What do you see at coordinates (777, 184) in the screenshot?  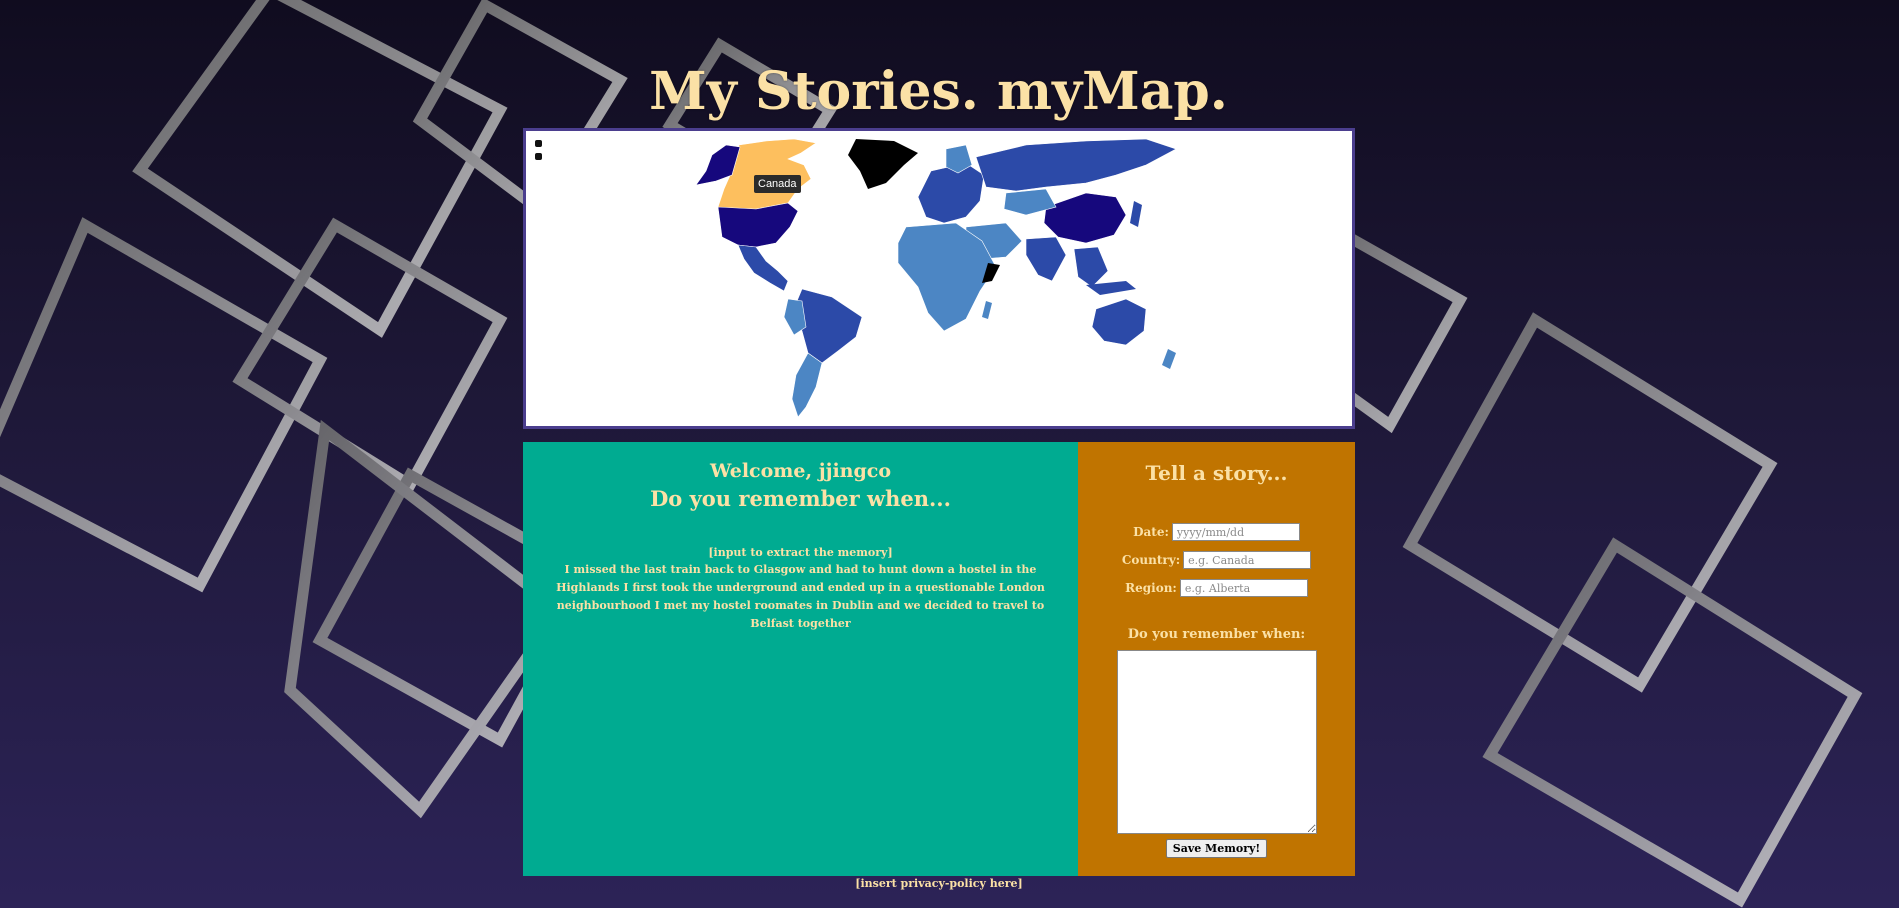 I see `map-tooltip: Canada` at bounding box center [777, 184].